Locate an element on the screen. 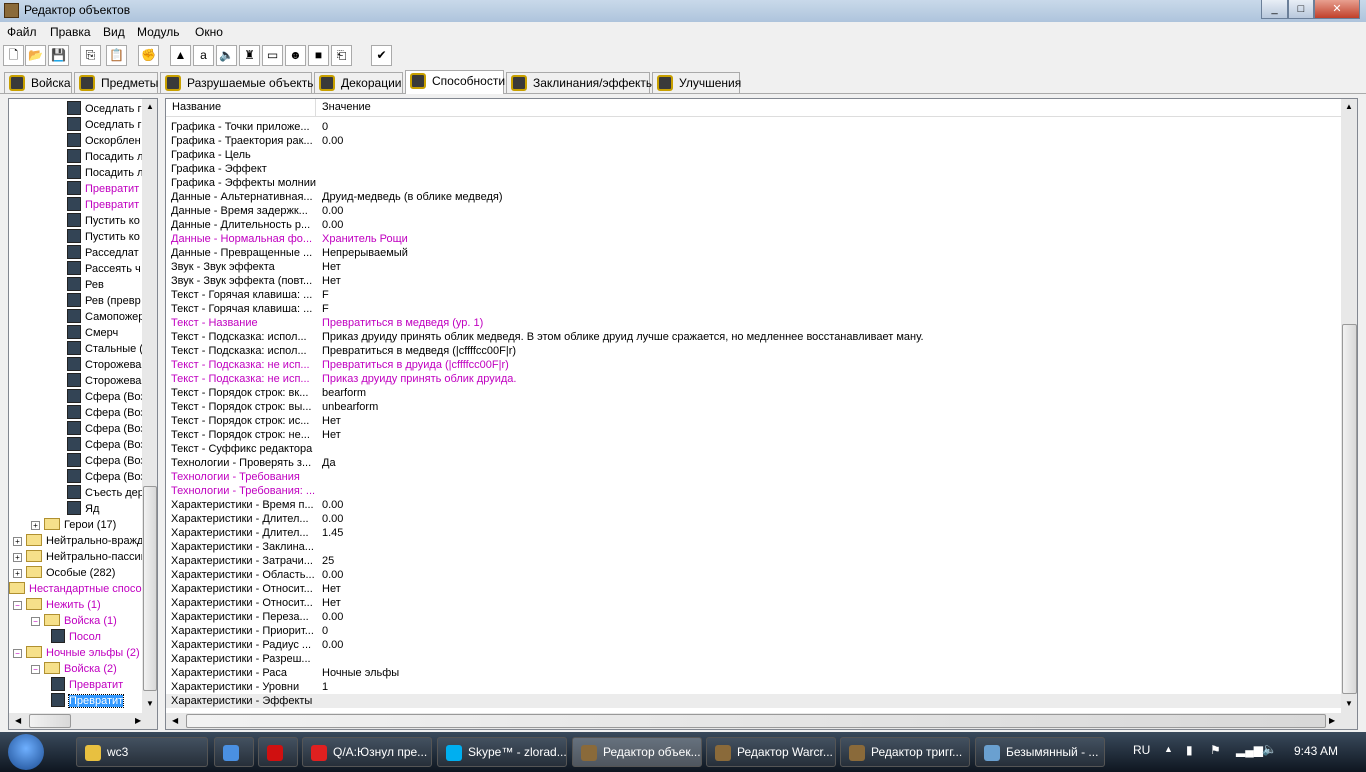  table-row: Характеристики - Эффекты is located at coordinates (753, 701).